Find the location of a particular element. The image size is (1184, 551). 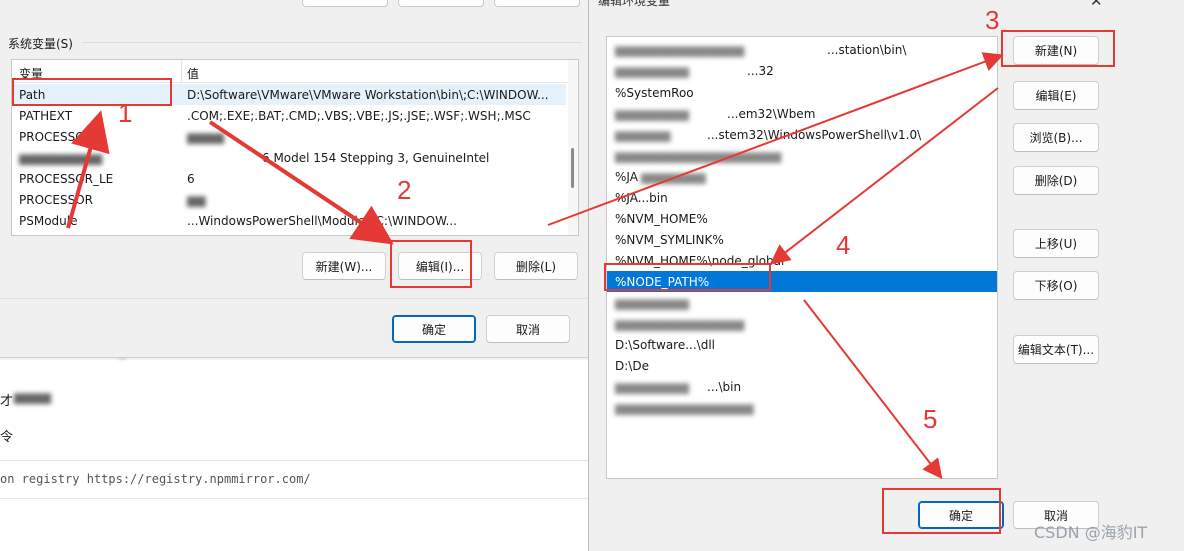

step-number-1: 1 is located at coordinates (125, 113).